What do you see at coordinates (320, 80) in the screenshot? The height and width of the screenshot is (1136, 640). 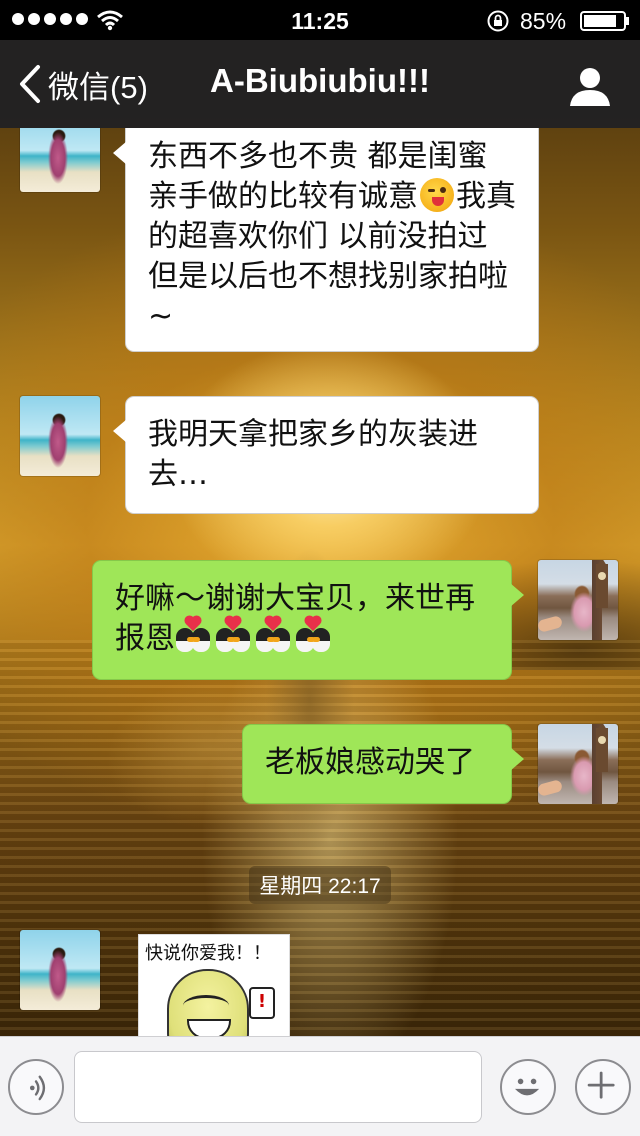 I see `chat-title: A-Biubiubiu!!!` at bounding box center [320, 80].